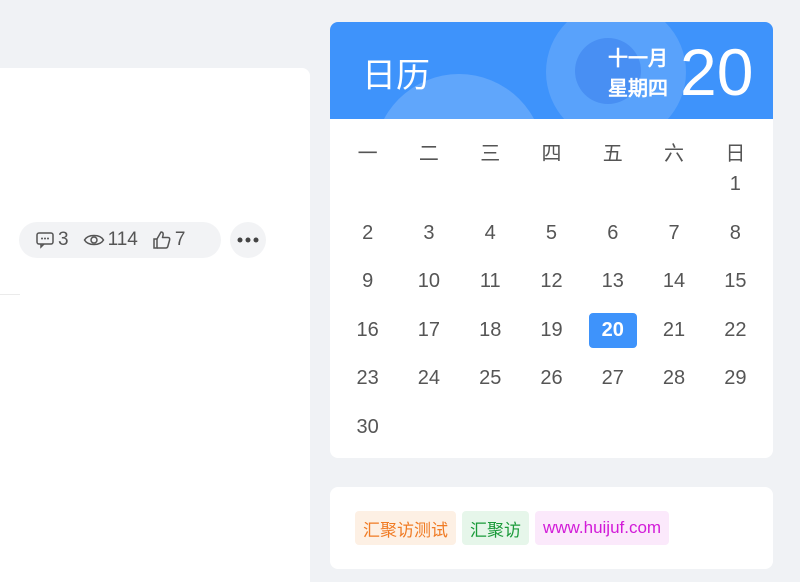  What do you see at coordinates (735, 281) in the screenshot?
I see `calendar-day: 15` at bounding box center [735, 281].